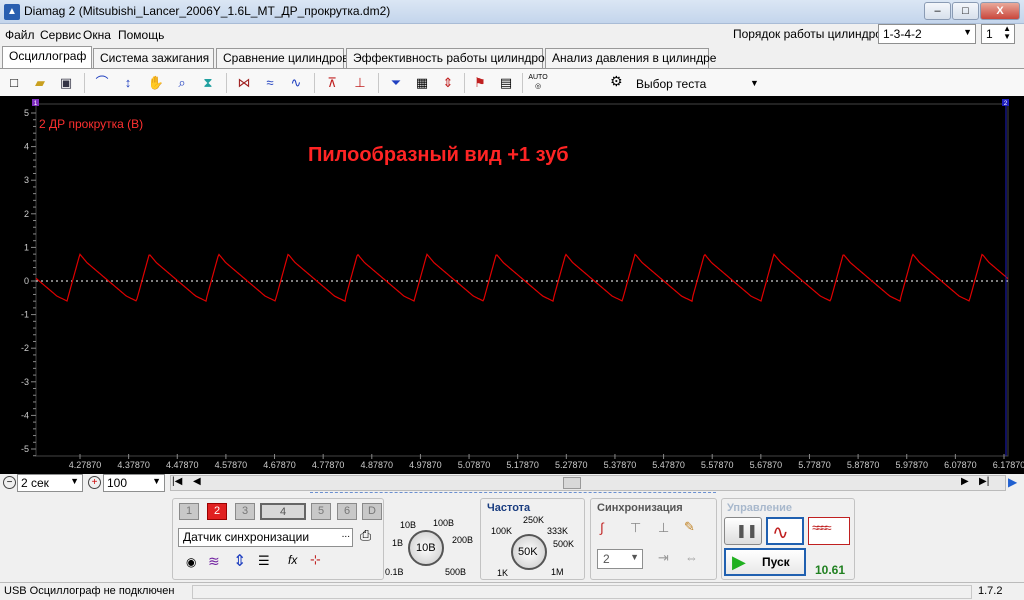  Describe the element at coordinates (691, 557) in the screenshot. I see `sync-shift-icon: ⇔` at that location.